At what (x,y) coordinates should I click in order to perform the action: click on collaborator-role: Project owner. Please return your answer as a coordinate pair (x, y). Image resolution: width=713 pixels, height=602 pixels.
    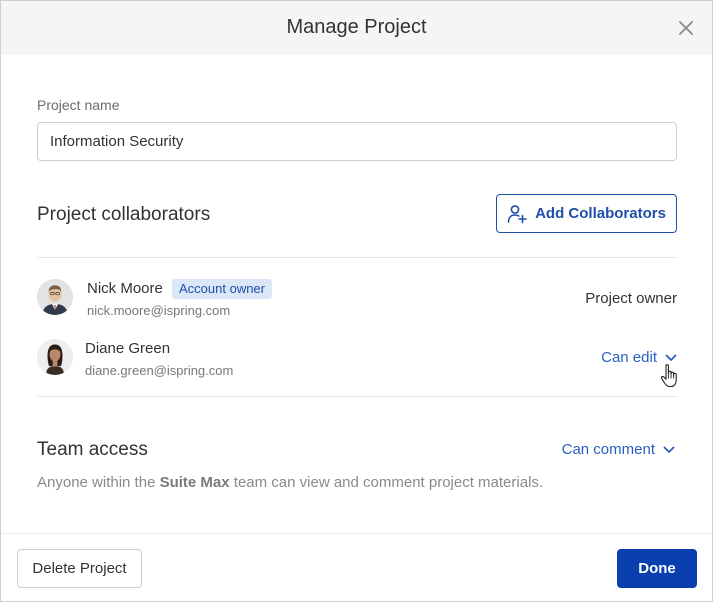
    Looking at the image, I should click on (631, 298).